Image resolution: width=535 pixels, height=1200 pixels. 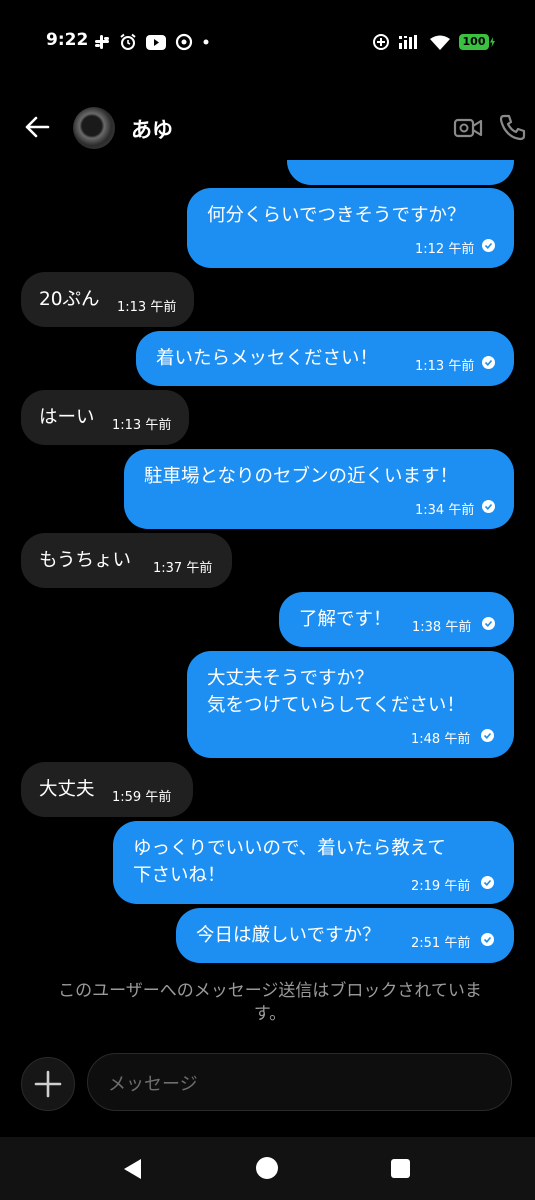 I want to click on slack-icon, so click(x=102, y=42).